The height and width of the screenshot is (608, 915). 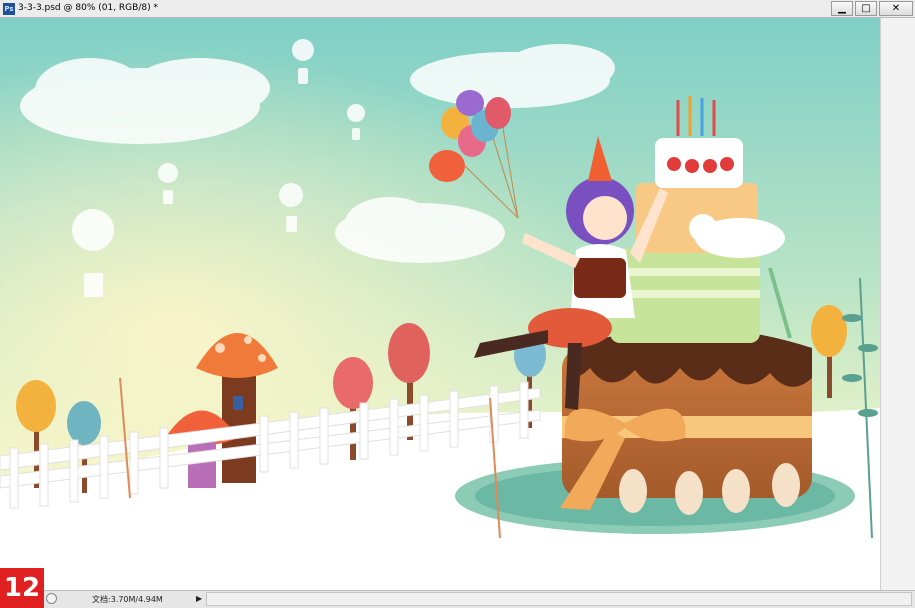 What do you see at coordinates (88, 8) in the screenshot?
I see `document-title: 3-3-3.psd @ 80% (01, RGB/8) *` at bounding box center [88, 8].